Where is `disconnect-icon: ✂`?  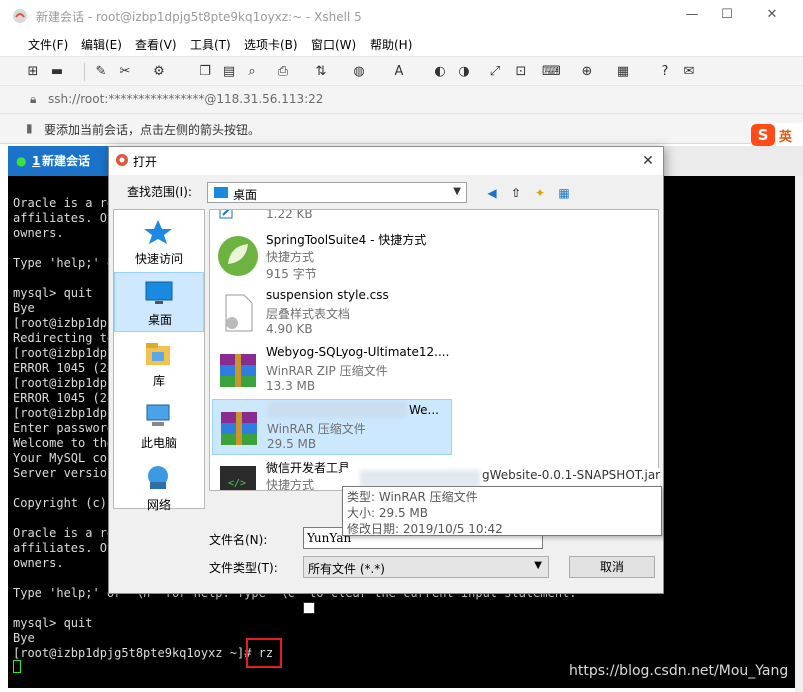
disconnect-icon: ✂ is located at coordinates (125, 72).